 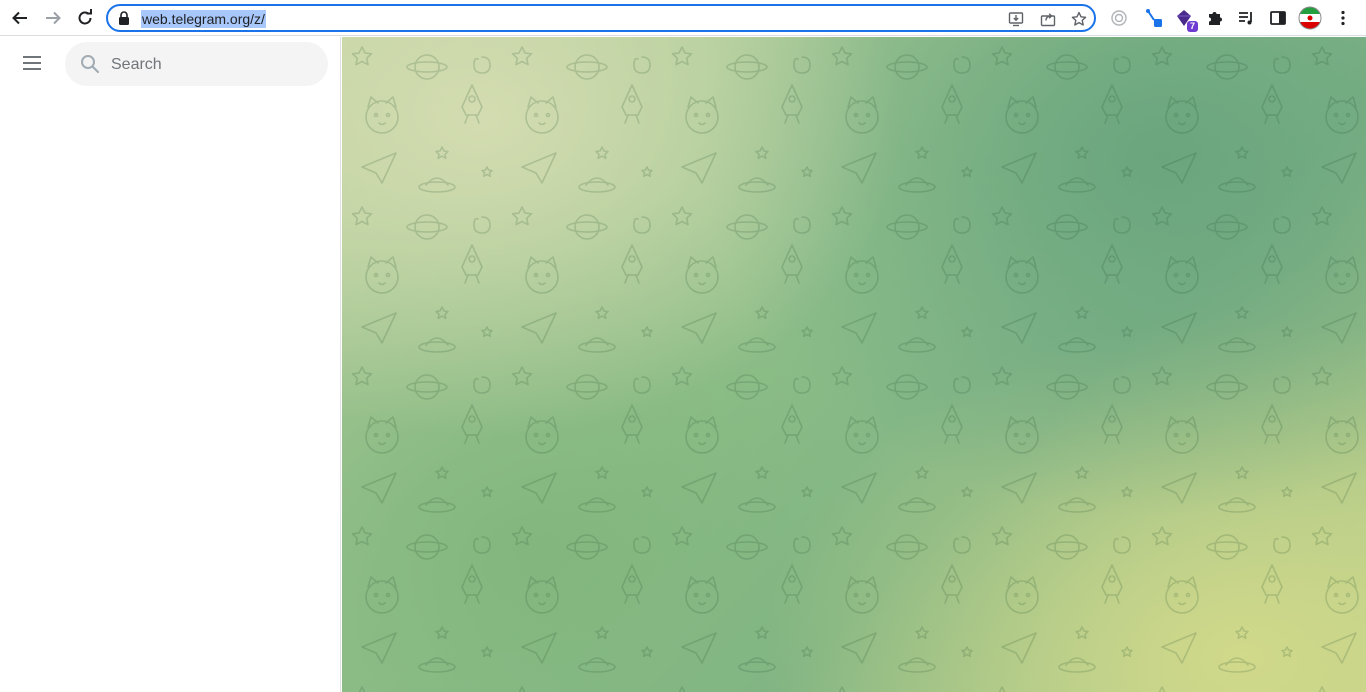 I want to click on hamburger-icon, so click(x=32, y=63).